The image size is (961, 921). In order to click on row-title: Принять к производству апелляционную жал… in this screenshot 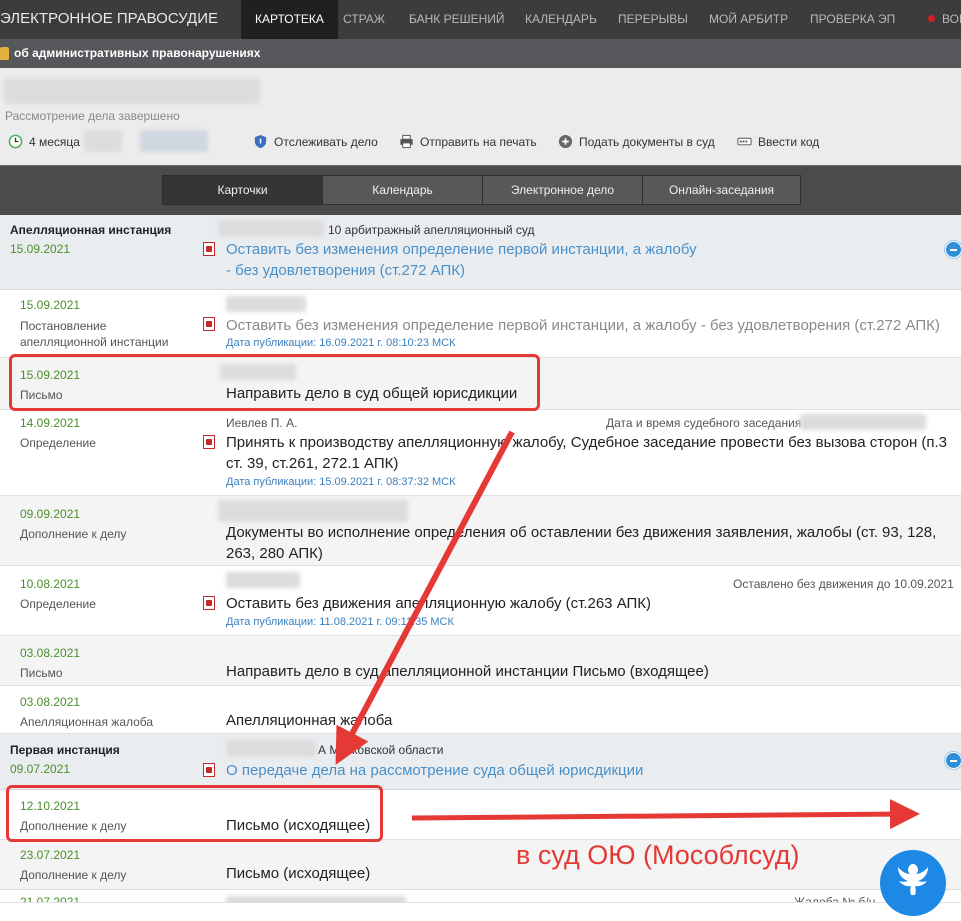, I will do `click(586, 453)`.